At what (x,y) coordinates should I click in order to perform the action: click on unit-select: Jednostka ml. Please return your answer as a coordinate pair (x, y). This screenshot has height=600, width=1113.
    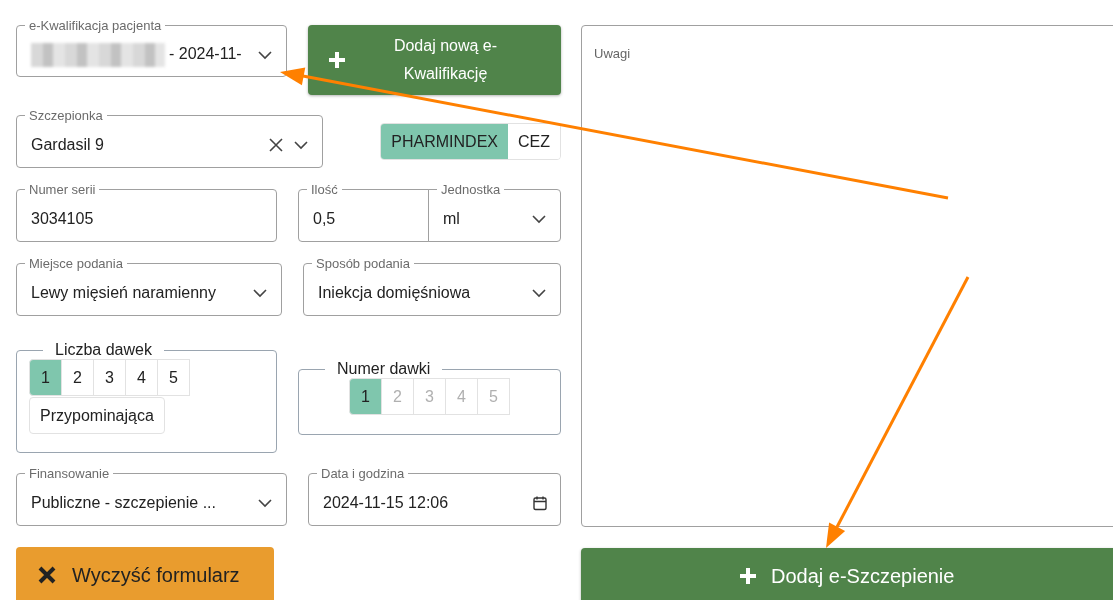
    Looking at the image, I should click on (494, 212).